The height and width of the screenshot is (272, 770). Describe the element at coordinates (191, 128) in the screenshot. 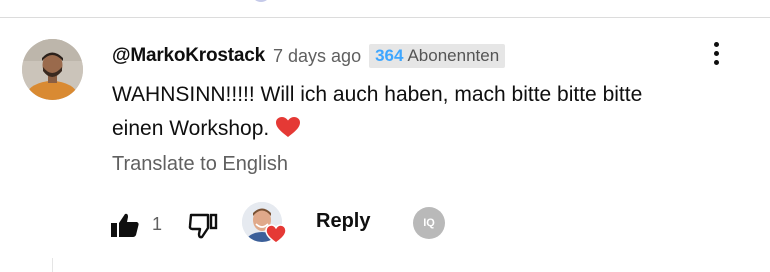

I see `comment-text-line-2-text: einen Workshop.` at that location.